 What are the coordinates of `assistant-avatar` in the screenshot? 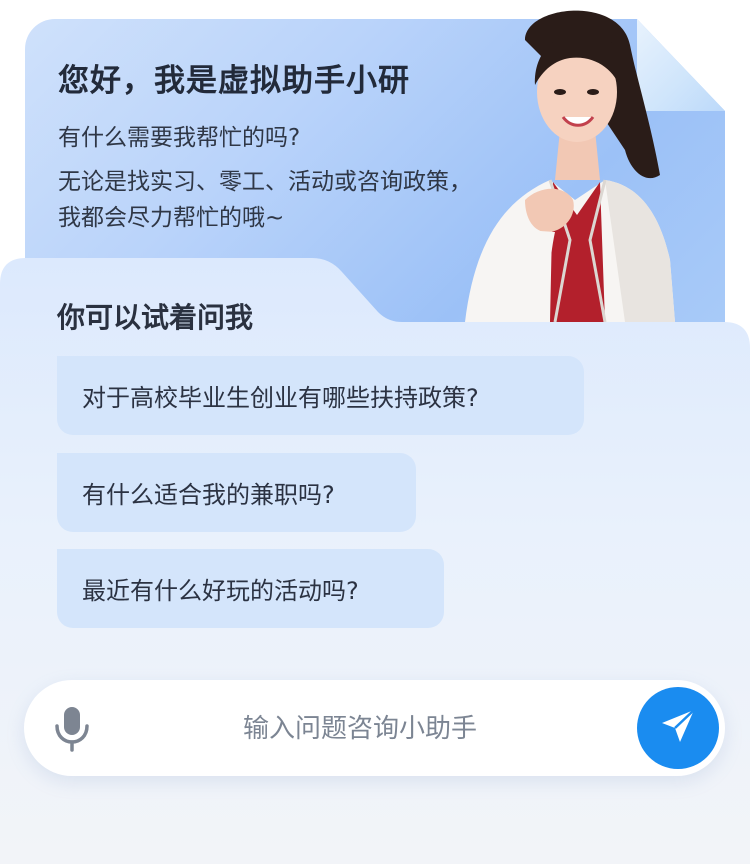 It's located at (570, 161).